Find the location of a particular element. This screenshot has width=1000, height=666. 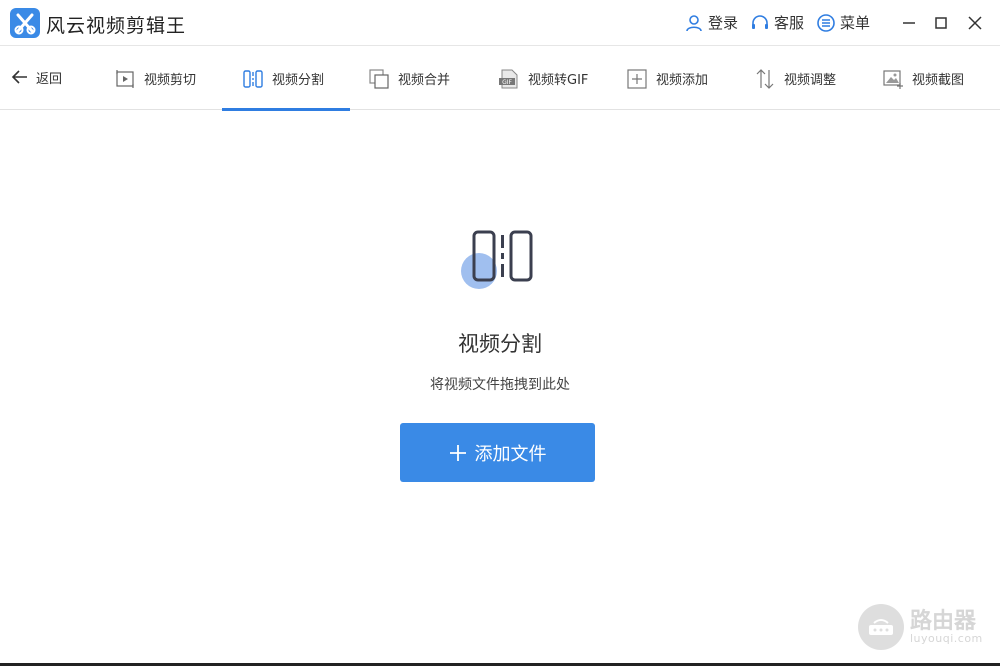

app-logo-icon is located at coordinates (25, 23).